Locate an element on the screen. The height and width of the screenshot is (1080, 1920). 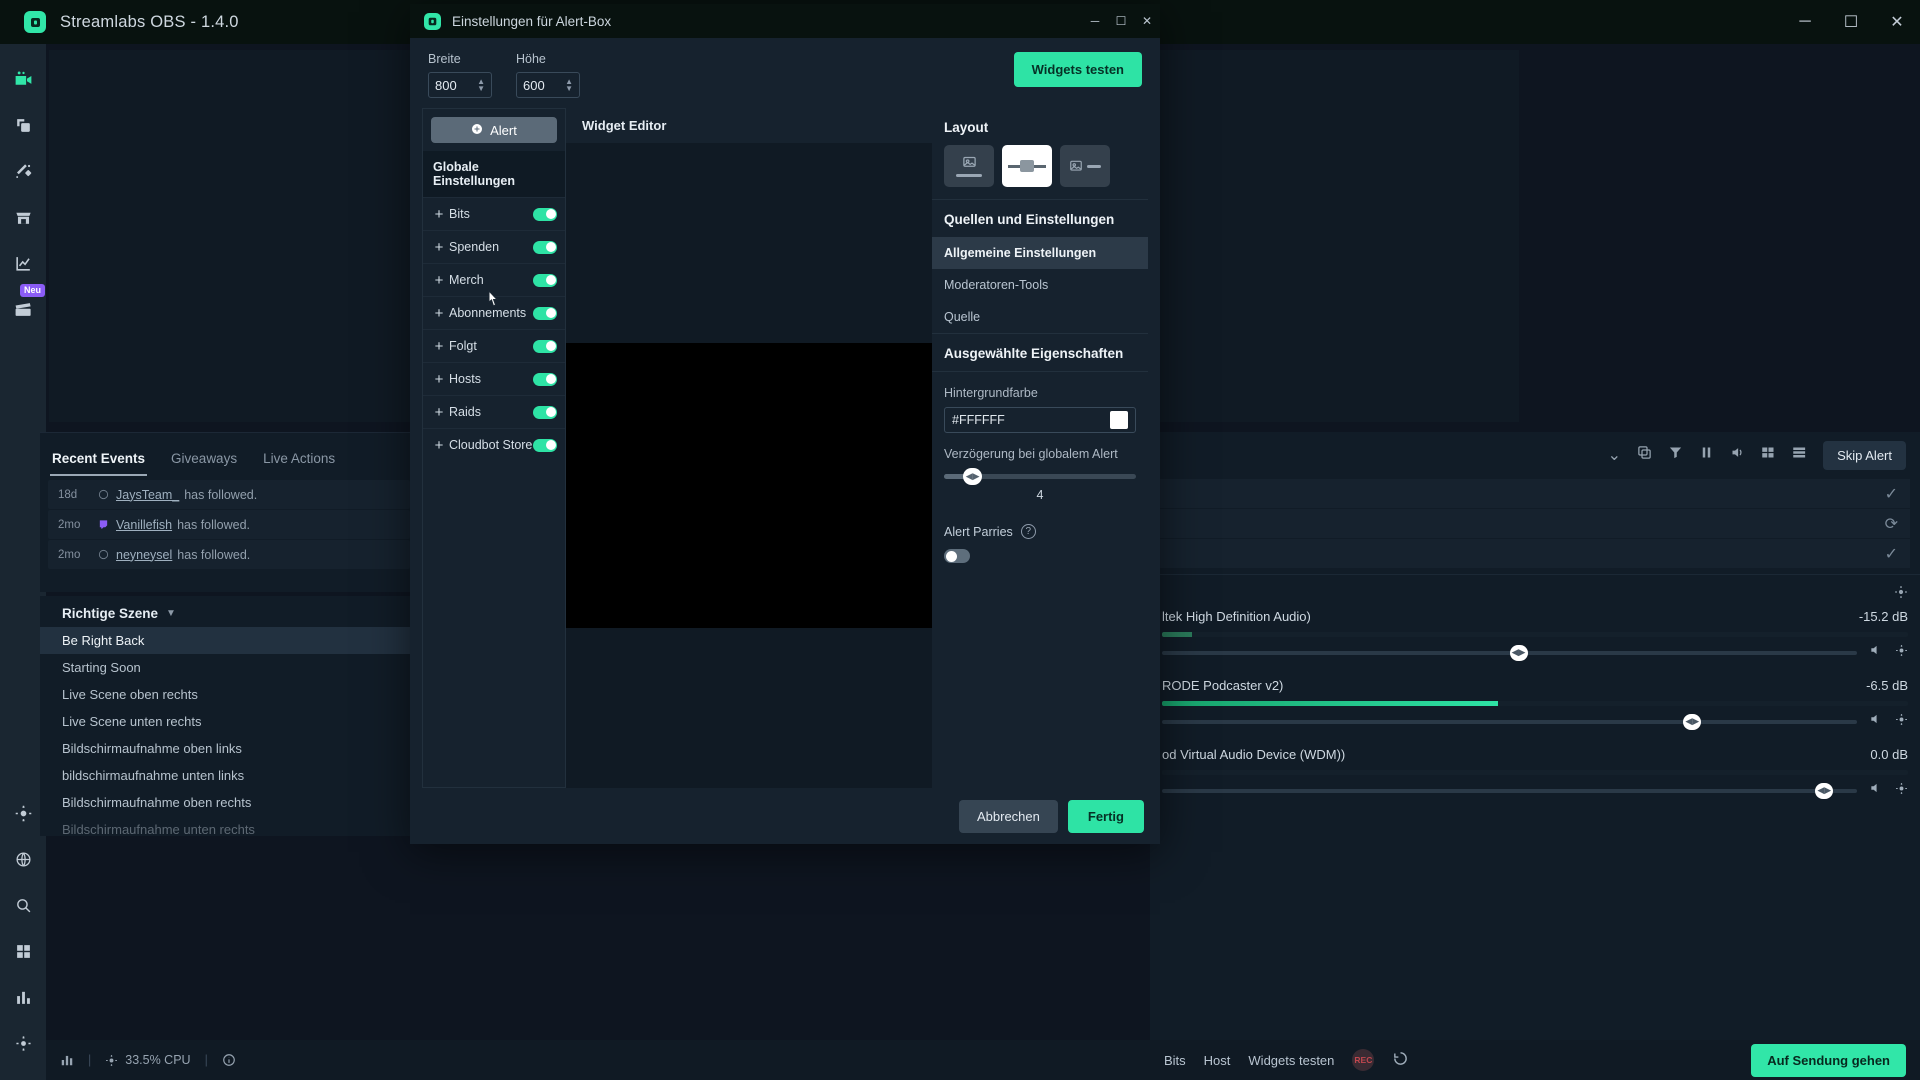
question-mark-icon: ? is located at coordinates (1028, 531).